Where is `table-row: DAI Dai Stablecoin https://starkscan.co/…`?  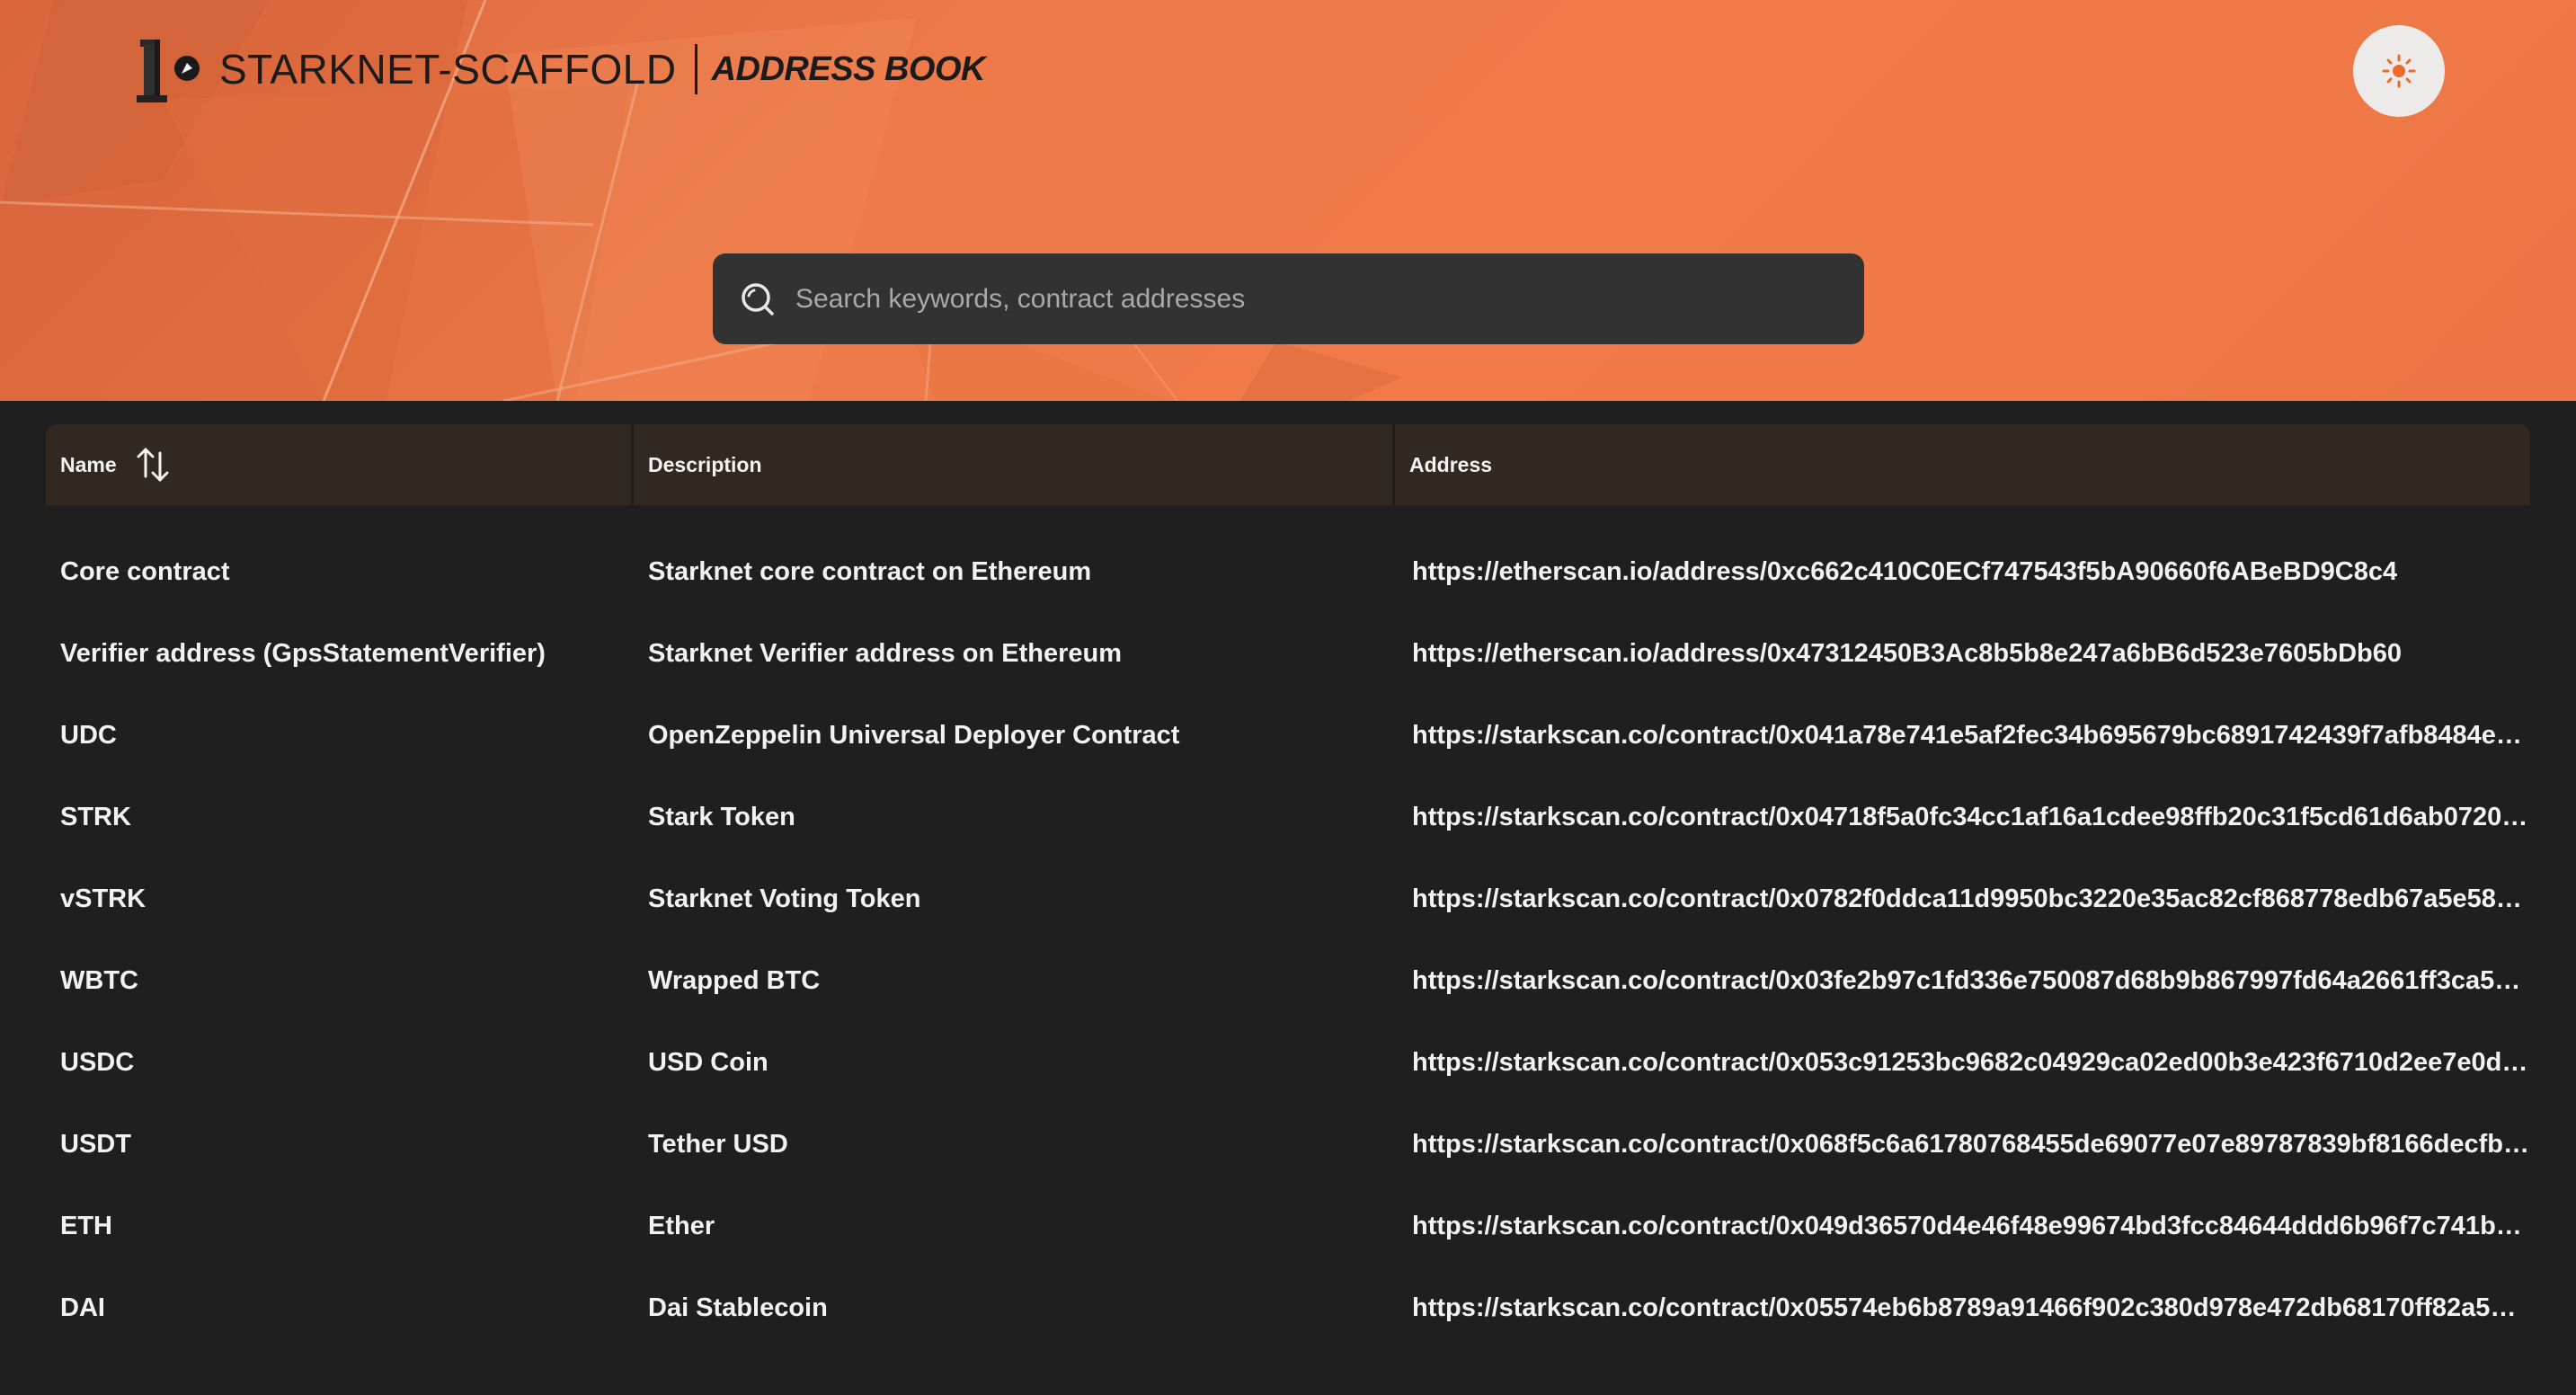
table-row: DAI Dai Stablecoin https://starkscan.co/… is located at coordinates (1288, 1308).